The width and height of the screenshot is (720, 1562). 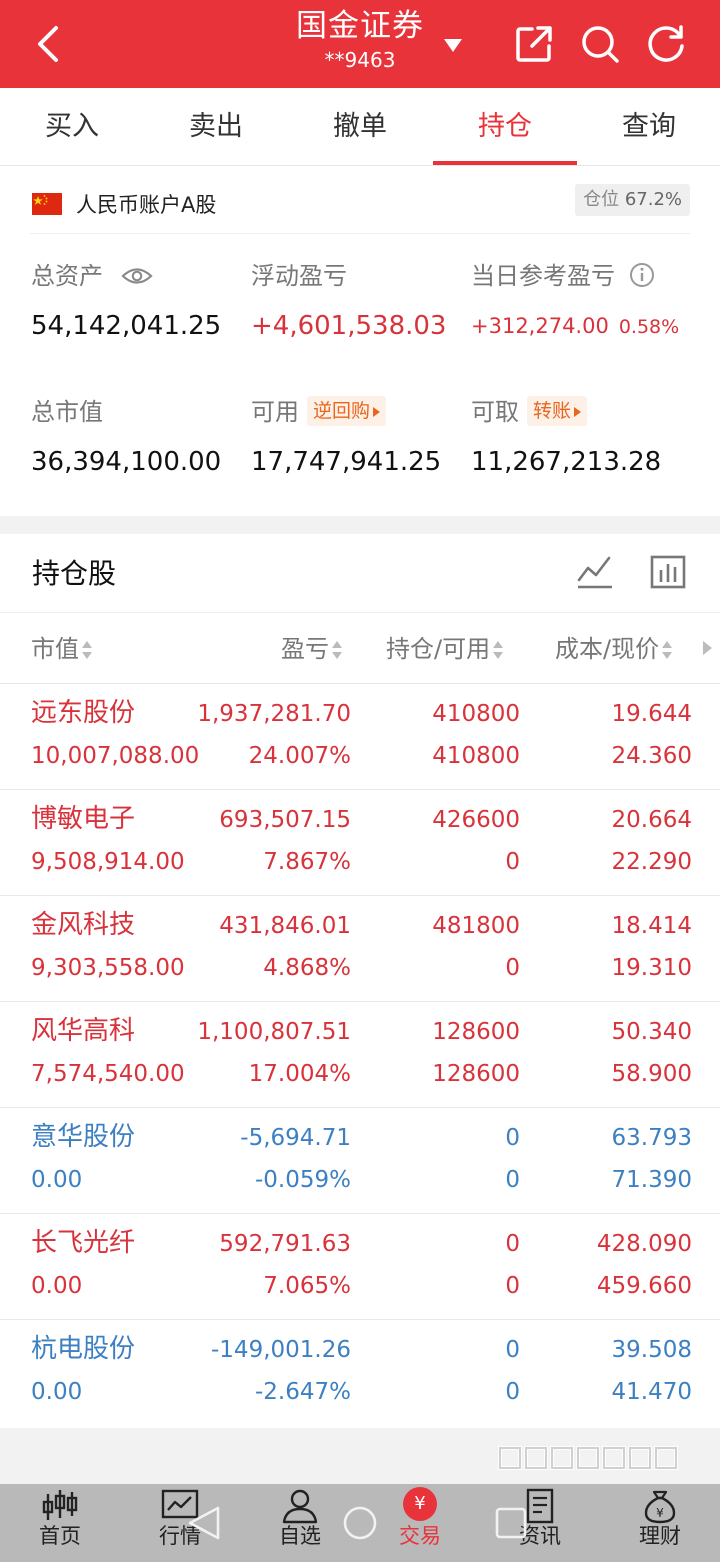 I want to click on tab-cancel: 撤单, so click(x=360, y=127).